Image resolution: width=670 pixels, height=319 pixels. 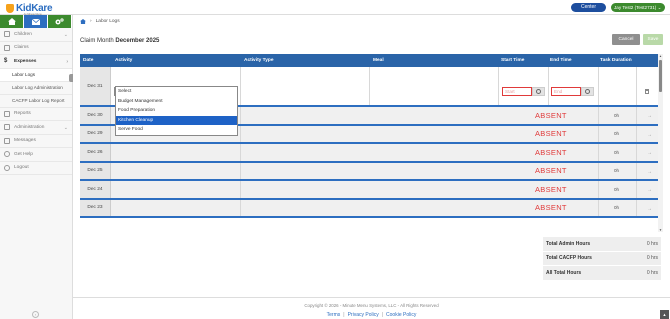 What do you see at coordinates (95, 207) in the screenshot?
I see `row-date: Dec 23` at bounding box center [95, 207].